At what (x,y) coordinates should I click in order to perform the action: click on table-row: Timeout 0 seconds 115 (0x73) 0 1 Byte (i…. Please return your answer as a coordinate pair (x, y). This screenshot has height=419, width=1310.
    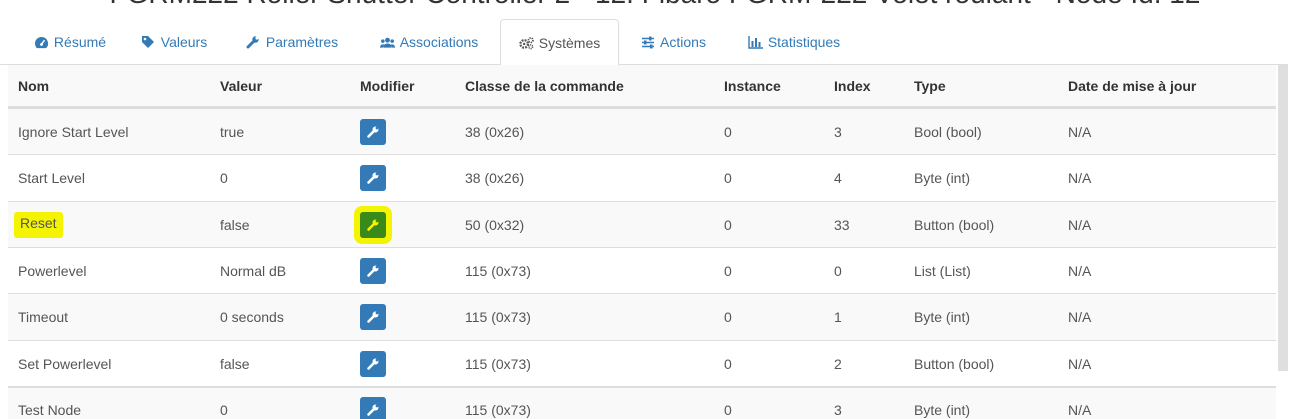
    Looking at the image, I should click on (642, 316).